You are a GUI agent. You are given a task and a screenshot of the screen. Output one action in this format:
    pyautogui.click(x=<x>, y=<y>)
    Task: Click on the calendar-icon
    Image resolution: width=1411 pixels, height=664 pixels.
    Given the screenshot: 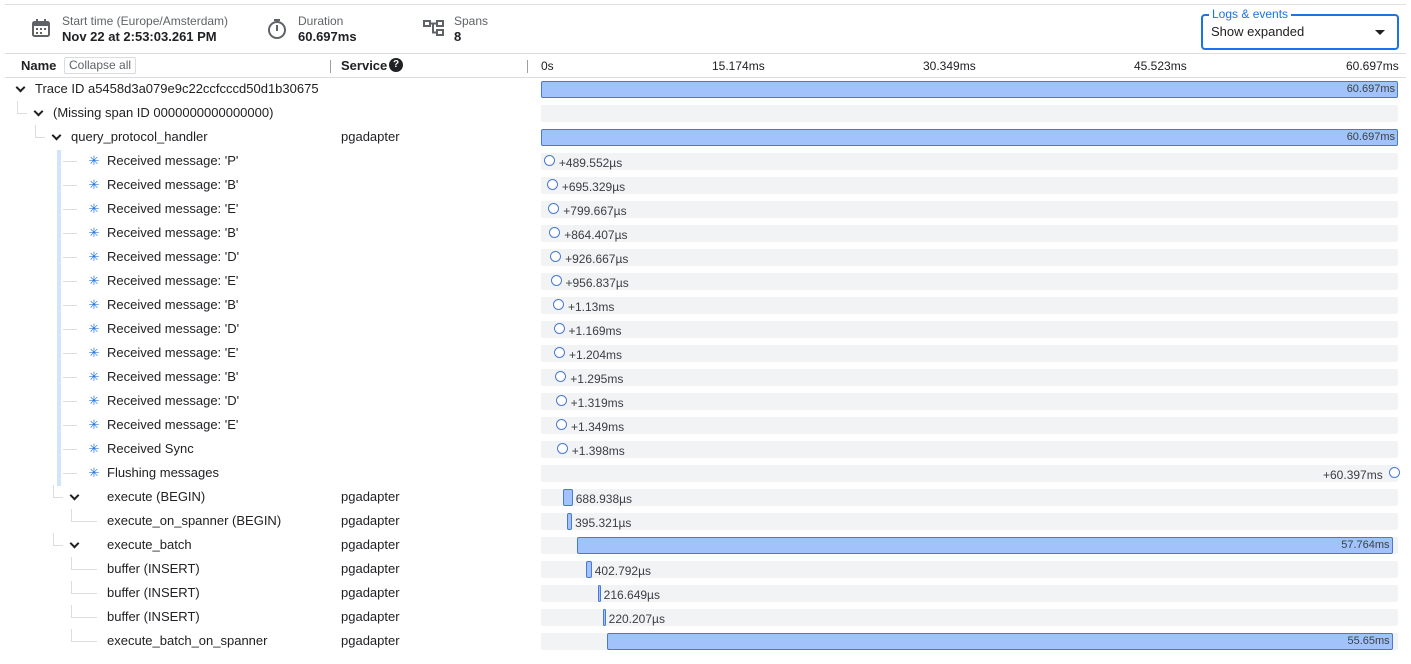 What is the action you would take?
    pyautogui.click(x=42, y=29)
    